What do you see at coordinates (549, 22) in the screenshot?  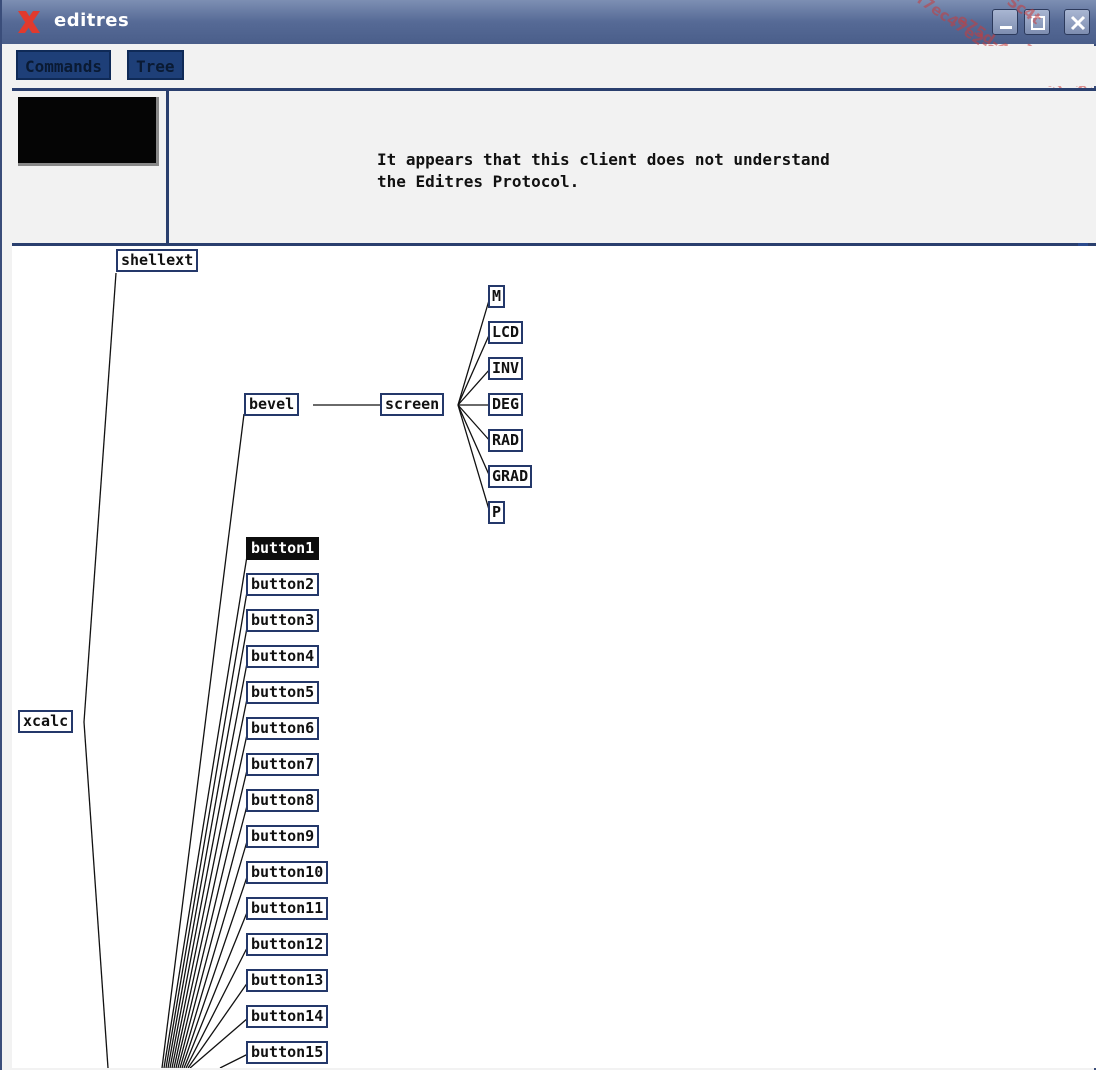 I see `title-bar: editres` at bounding box center [549, 22].